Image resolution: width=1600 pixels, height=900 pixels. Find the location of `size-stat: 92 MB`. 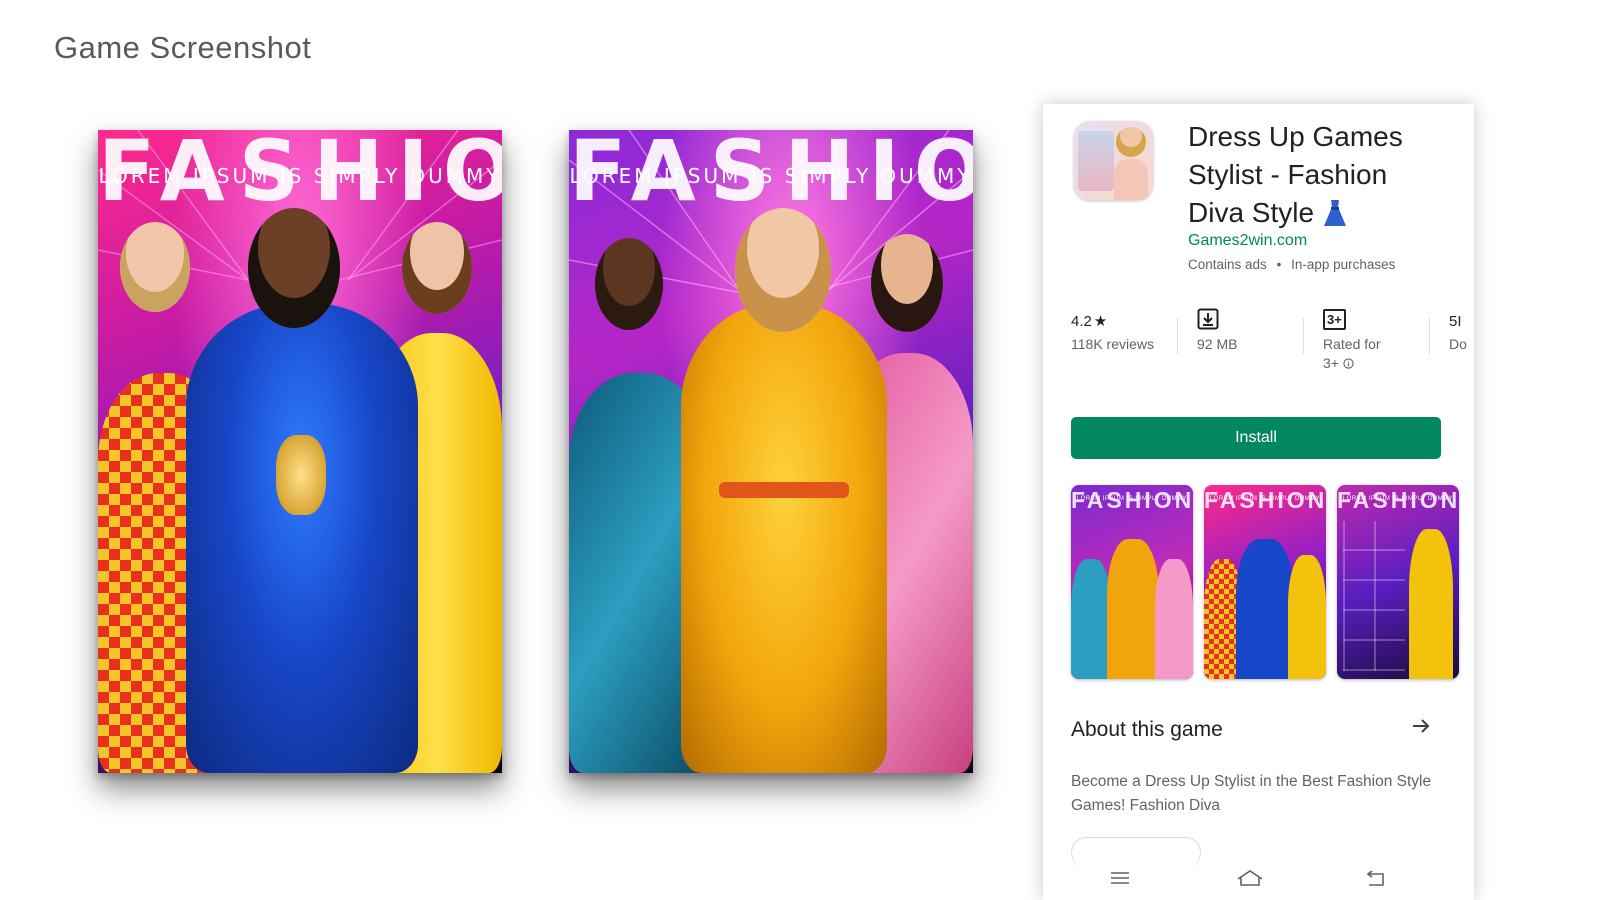

size-stat: 92 MB is located at coordinates (1242, 339).